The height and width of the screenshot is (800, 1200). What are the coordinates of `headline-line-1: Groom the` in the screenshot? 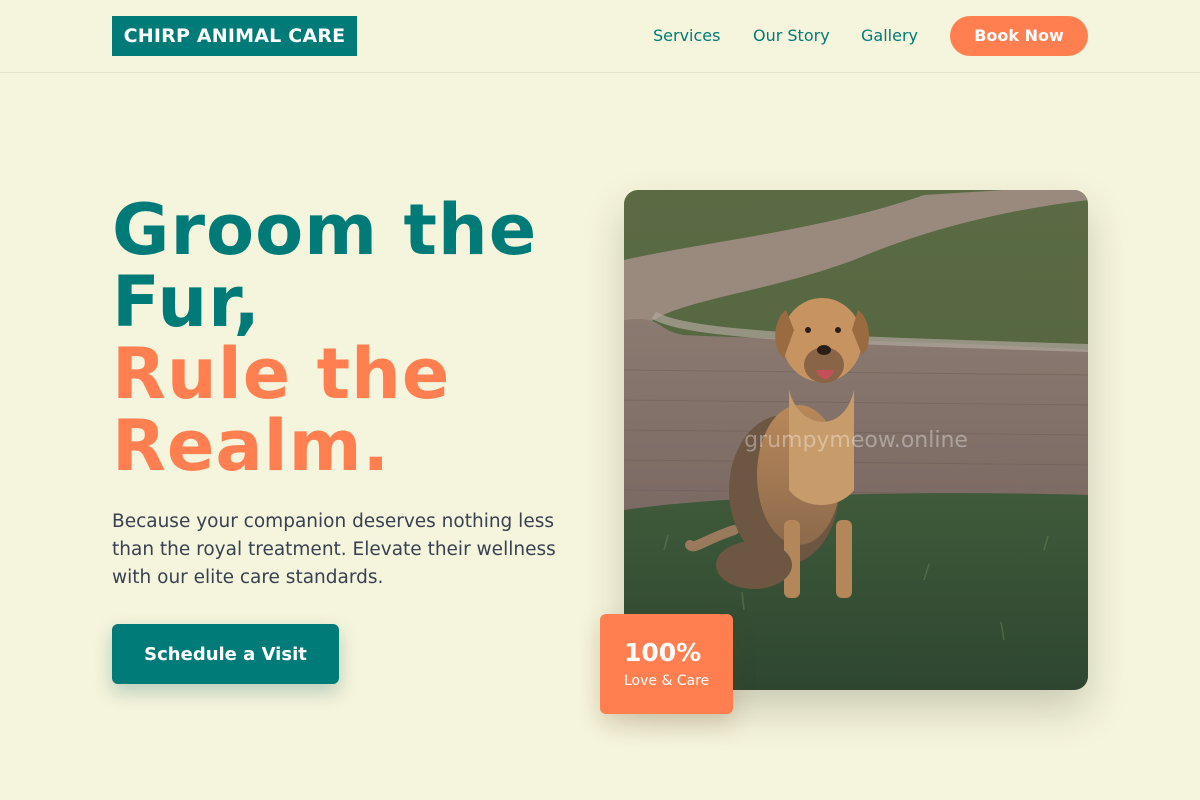 It's located at (325, 230).